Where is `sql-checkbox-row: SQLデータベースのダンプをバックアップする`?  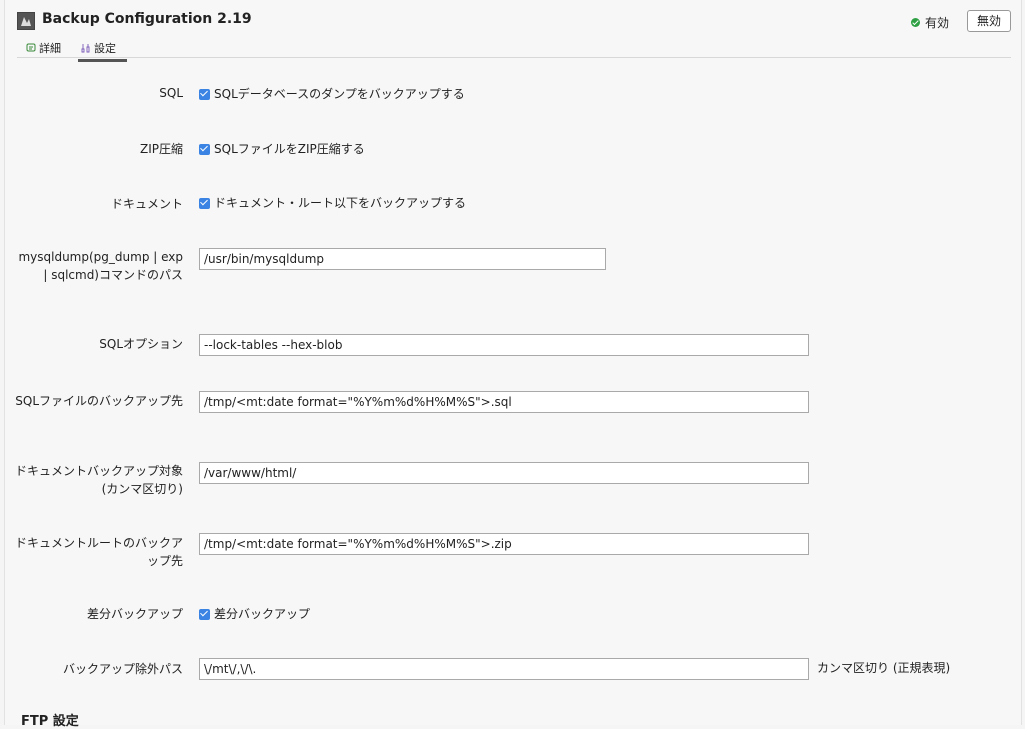
sql-checkbox-row: SQLデータベースのダンプをバックアップする is located at coordinates (332, 93).